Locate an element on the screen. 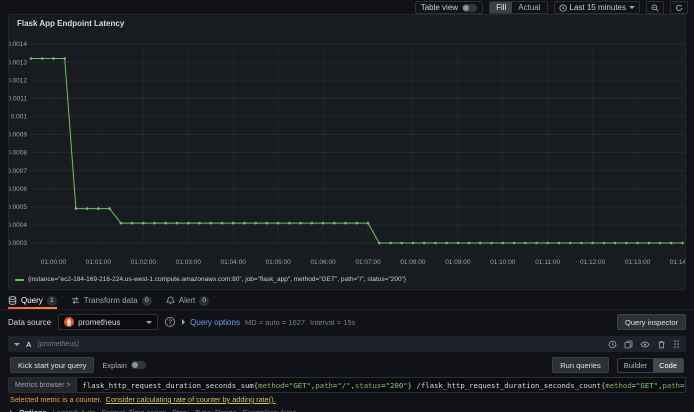  builder-button: Builder is located at coordinates (635, 365).